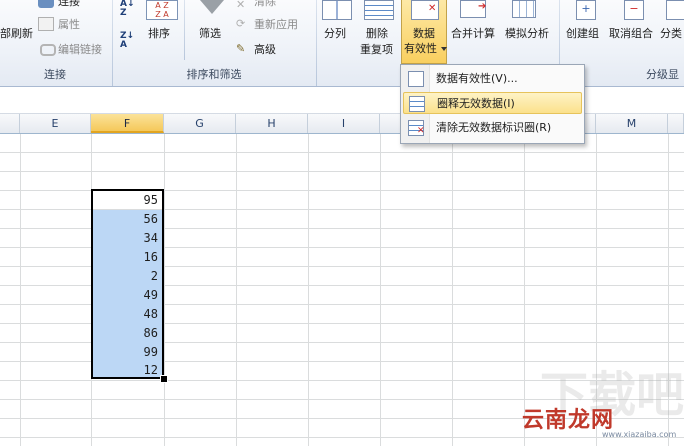 This screenshot has width=684, height=446. Describe the element at coordinates (568, 420) in the screenshot. I see `watermark-logo: 云南龙网` at that location.